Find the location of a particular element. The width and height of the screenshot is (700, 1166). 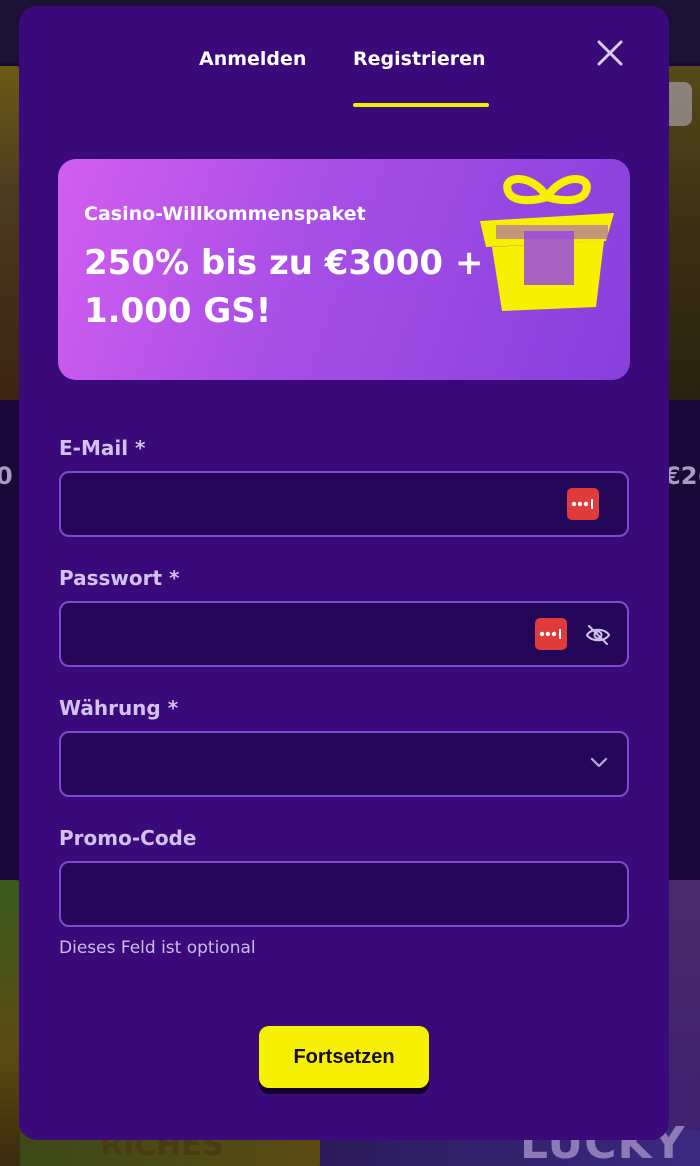

tab-register: Registrieren is located at coordinates (419, 59).